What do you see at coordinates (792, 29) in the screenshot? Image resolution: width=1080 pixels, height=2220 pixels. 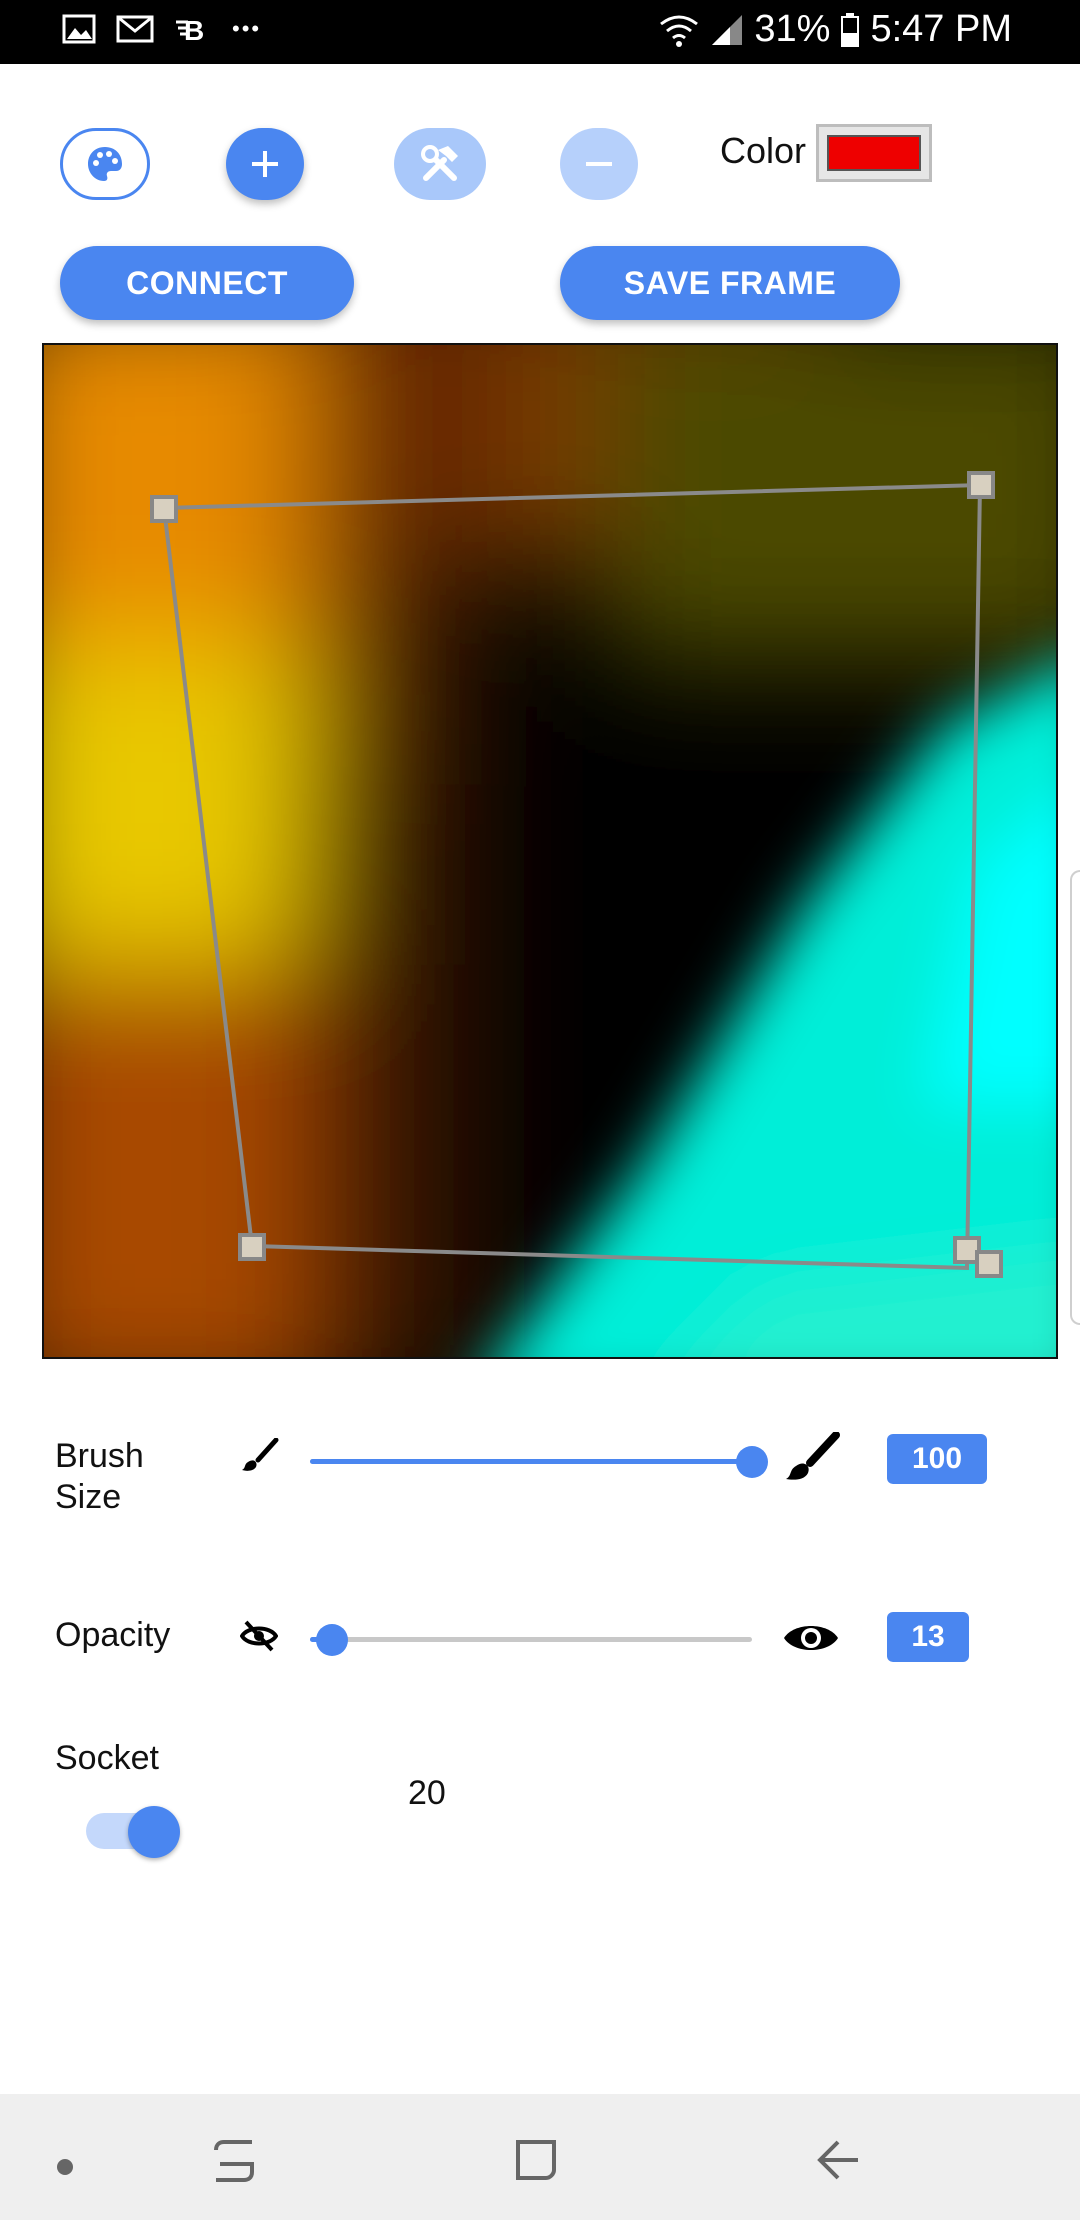 I see `battery-percent: 31%` at bounding box center [792, 29].